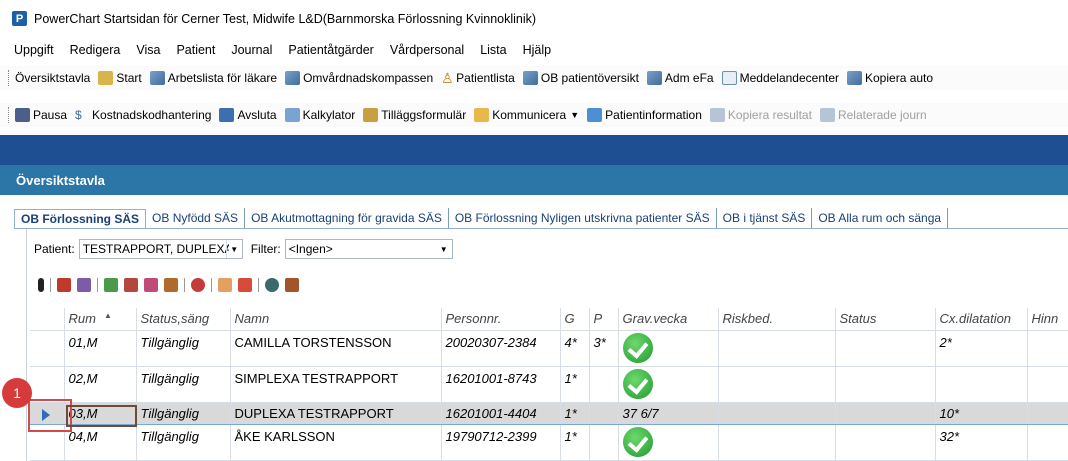  What do you see at coordinates (245, 285) in the screenshot?
I see `user-remove-icon` at bounding box center [245, 285].